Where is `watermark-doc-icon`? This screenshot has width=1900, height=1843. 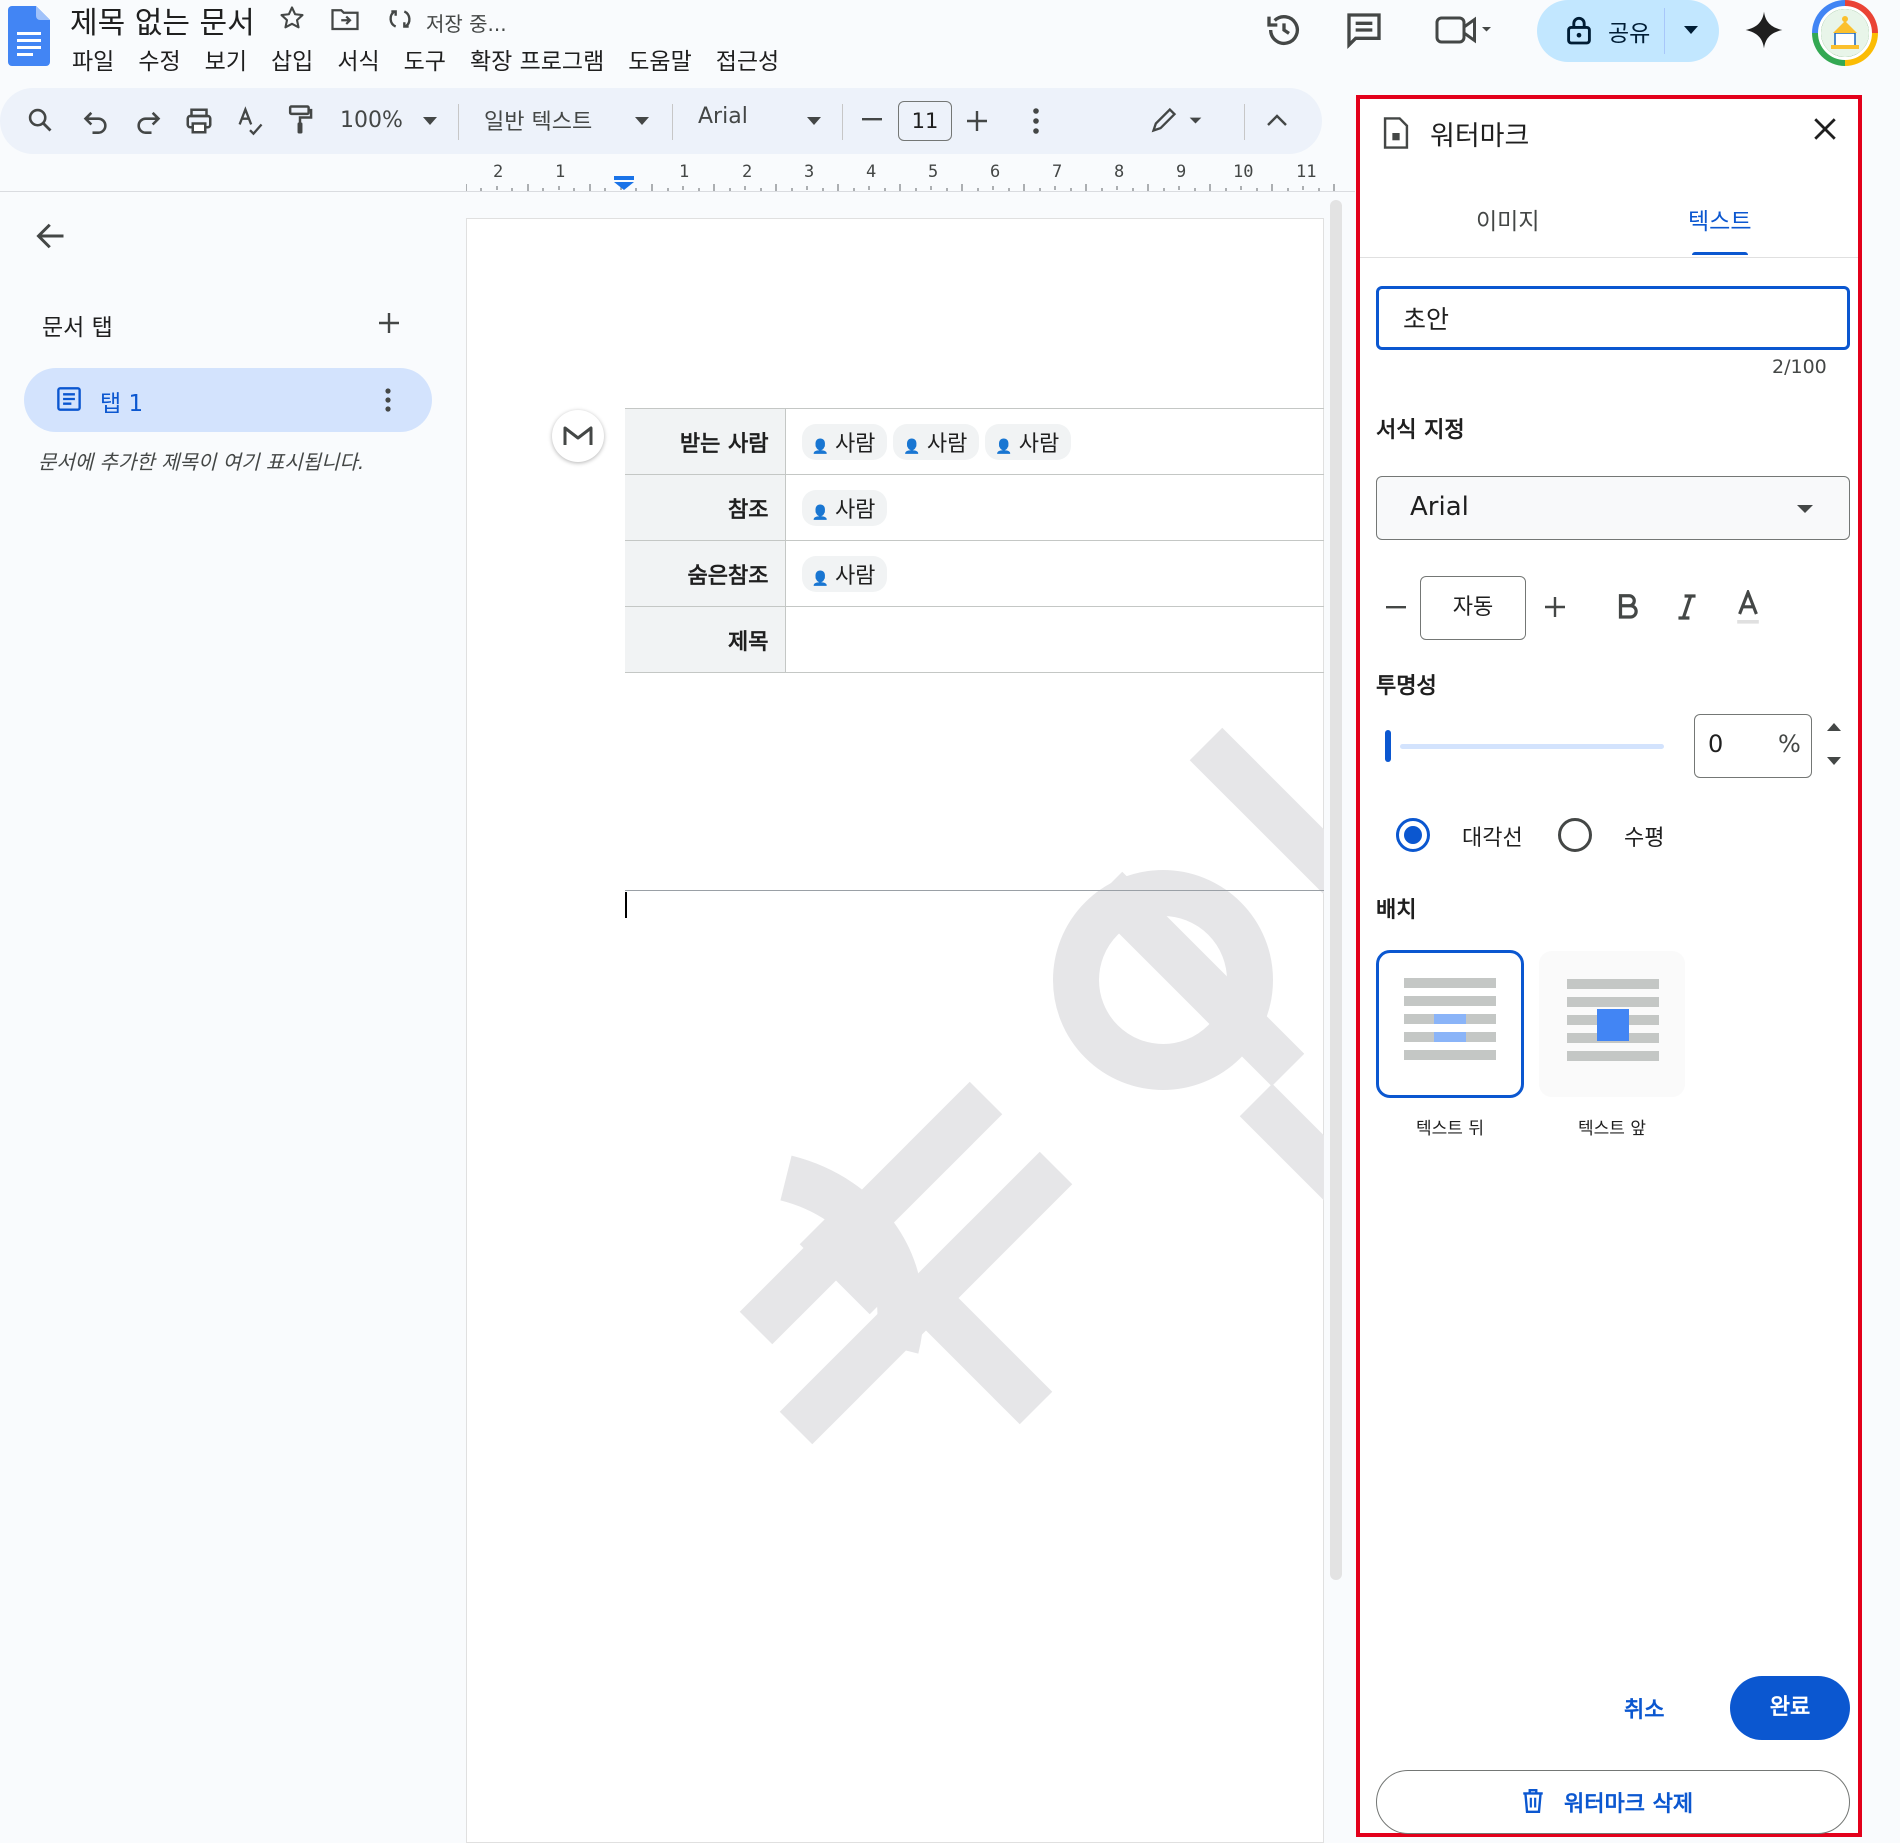
watermark-doc-icon is located at coordinates (1396, 133).